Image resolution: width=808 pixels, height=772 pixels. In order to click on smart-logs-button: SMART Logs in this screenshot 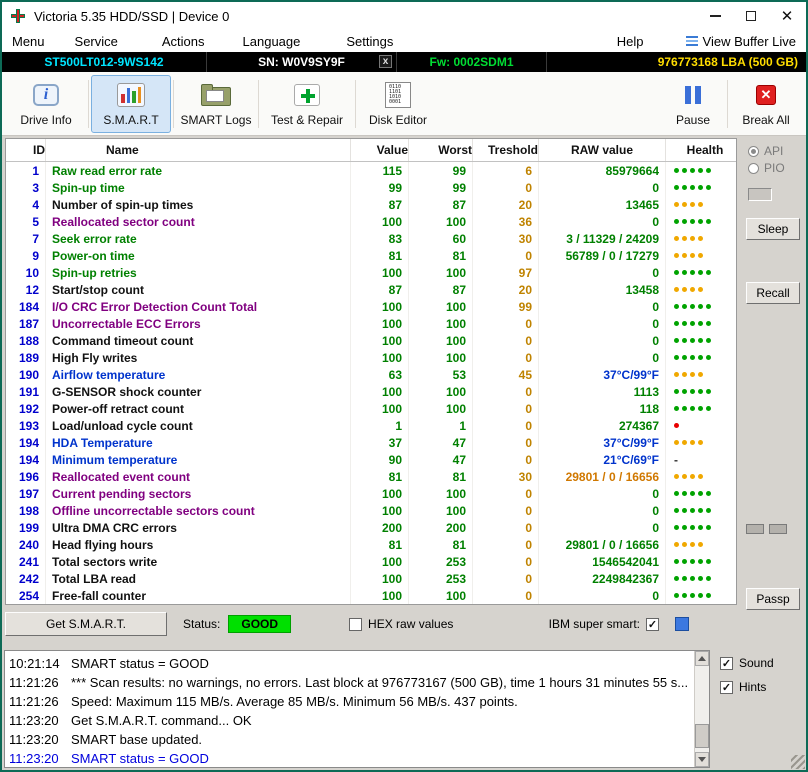, I will do `click(216, 104)`.